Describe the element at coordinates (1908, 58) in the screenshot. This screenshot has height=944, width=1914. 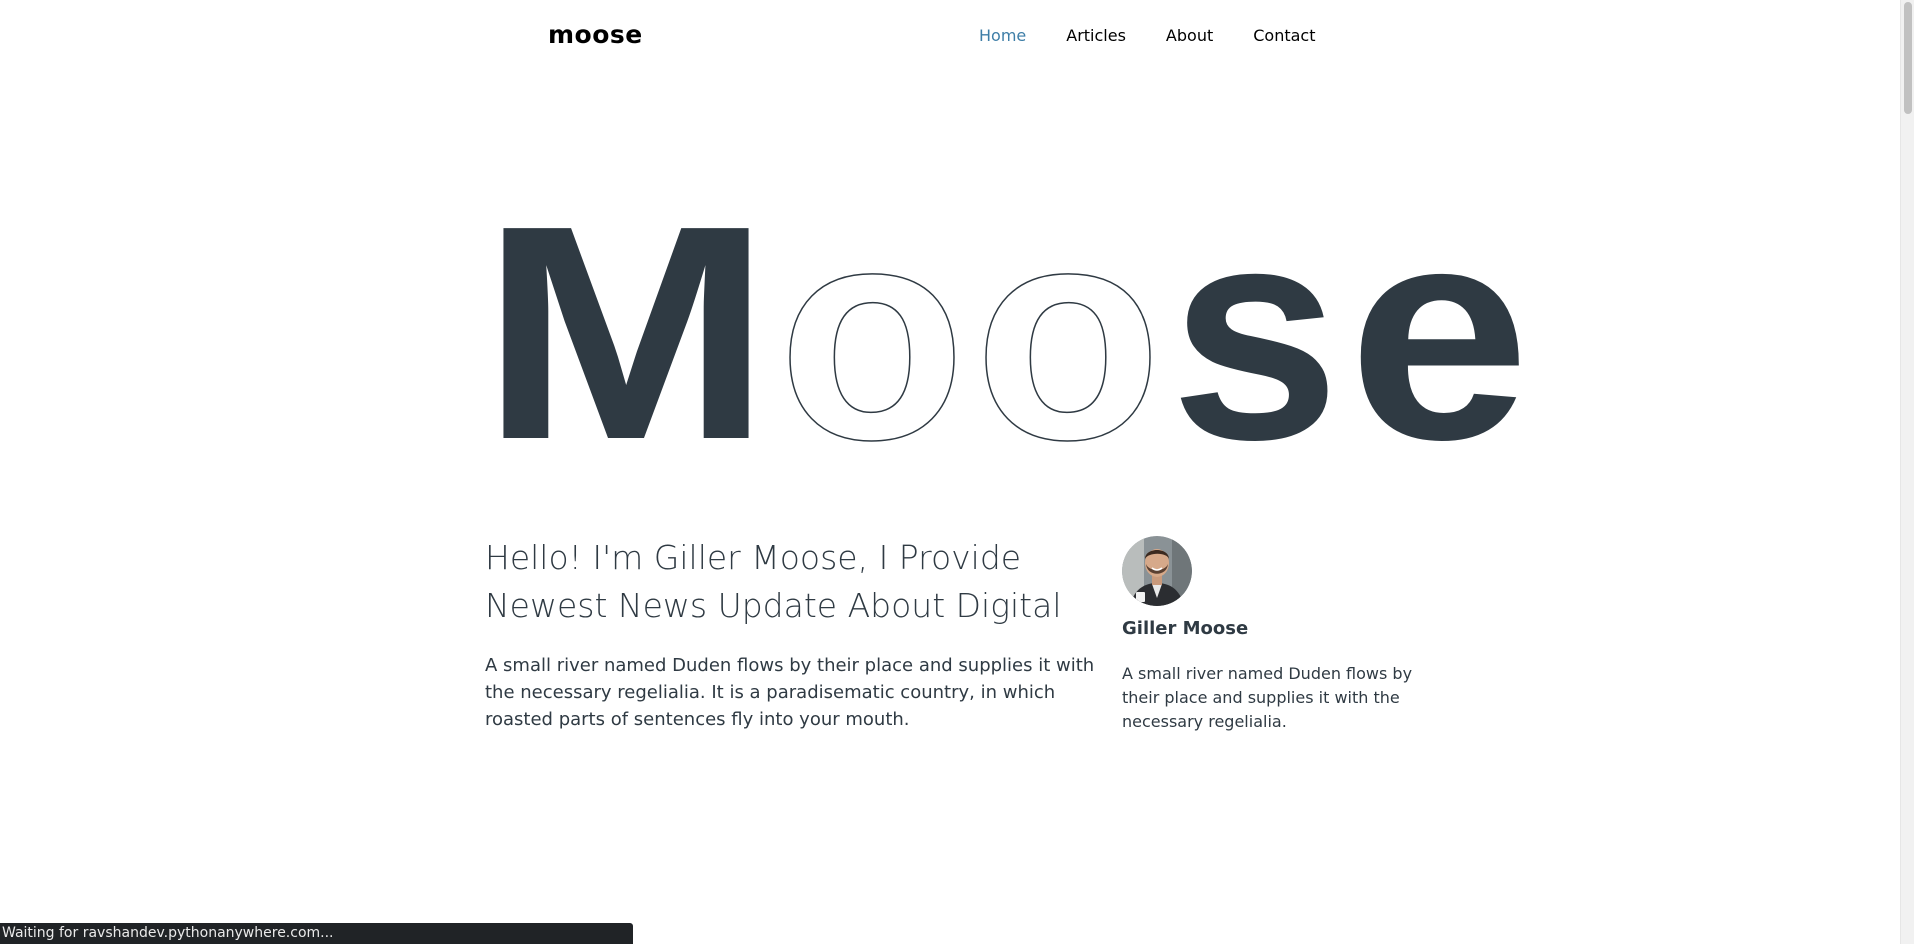
I see `scrollbar-thumb` at that location.